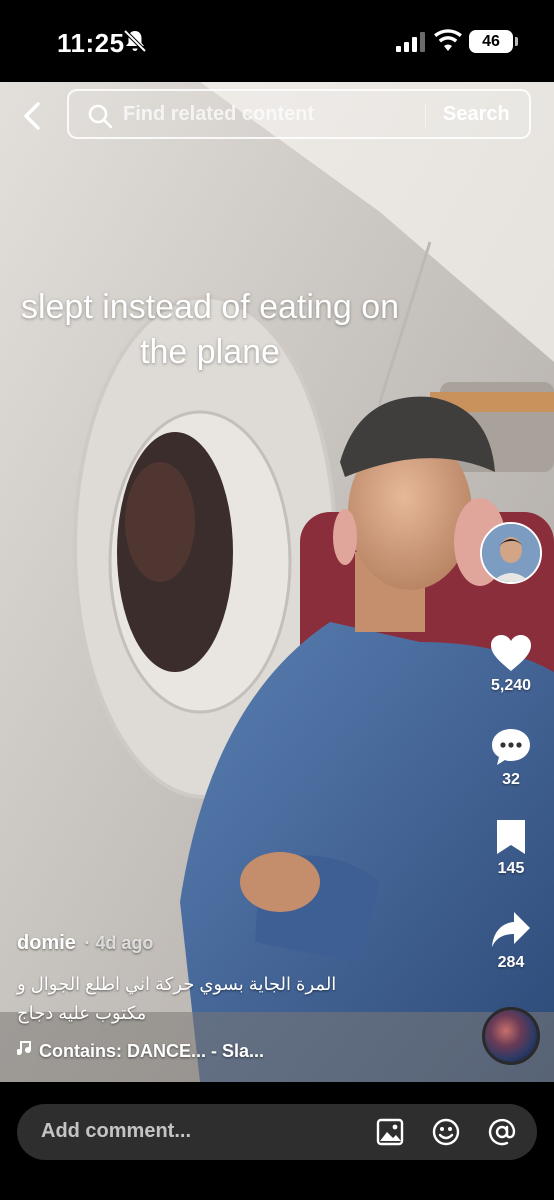  What do you see at coordinates (91, 43) in the screenshot?
I see `status-time: 11:25` at bounding box center [91, 43].